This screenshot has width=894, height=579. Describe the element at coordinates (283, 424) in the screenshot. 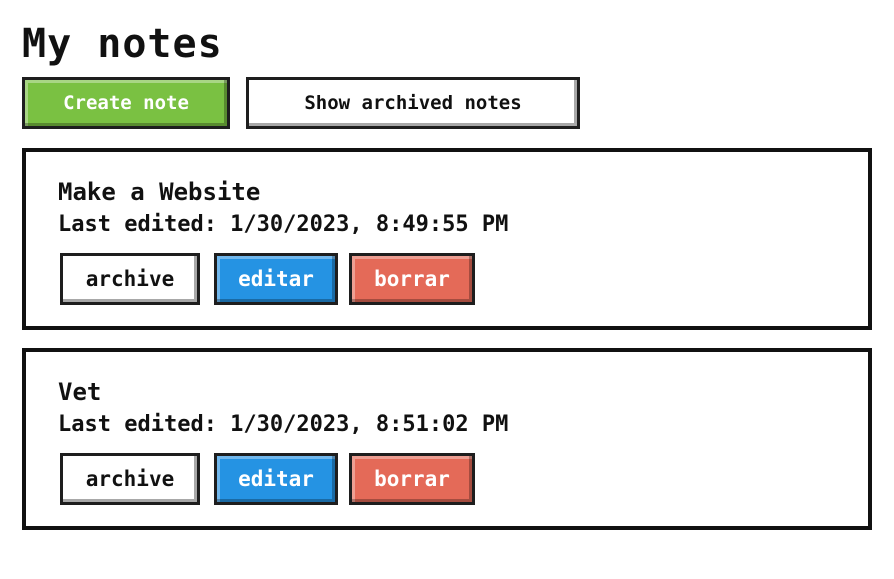

I see `note-last-edited: Last edited: 1/30/2023, 8:51:02 PM` at that location.